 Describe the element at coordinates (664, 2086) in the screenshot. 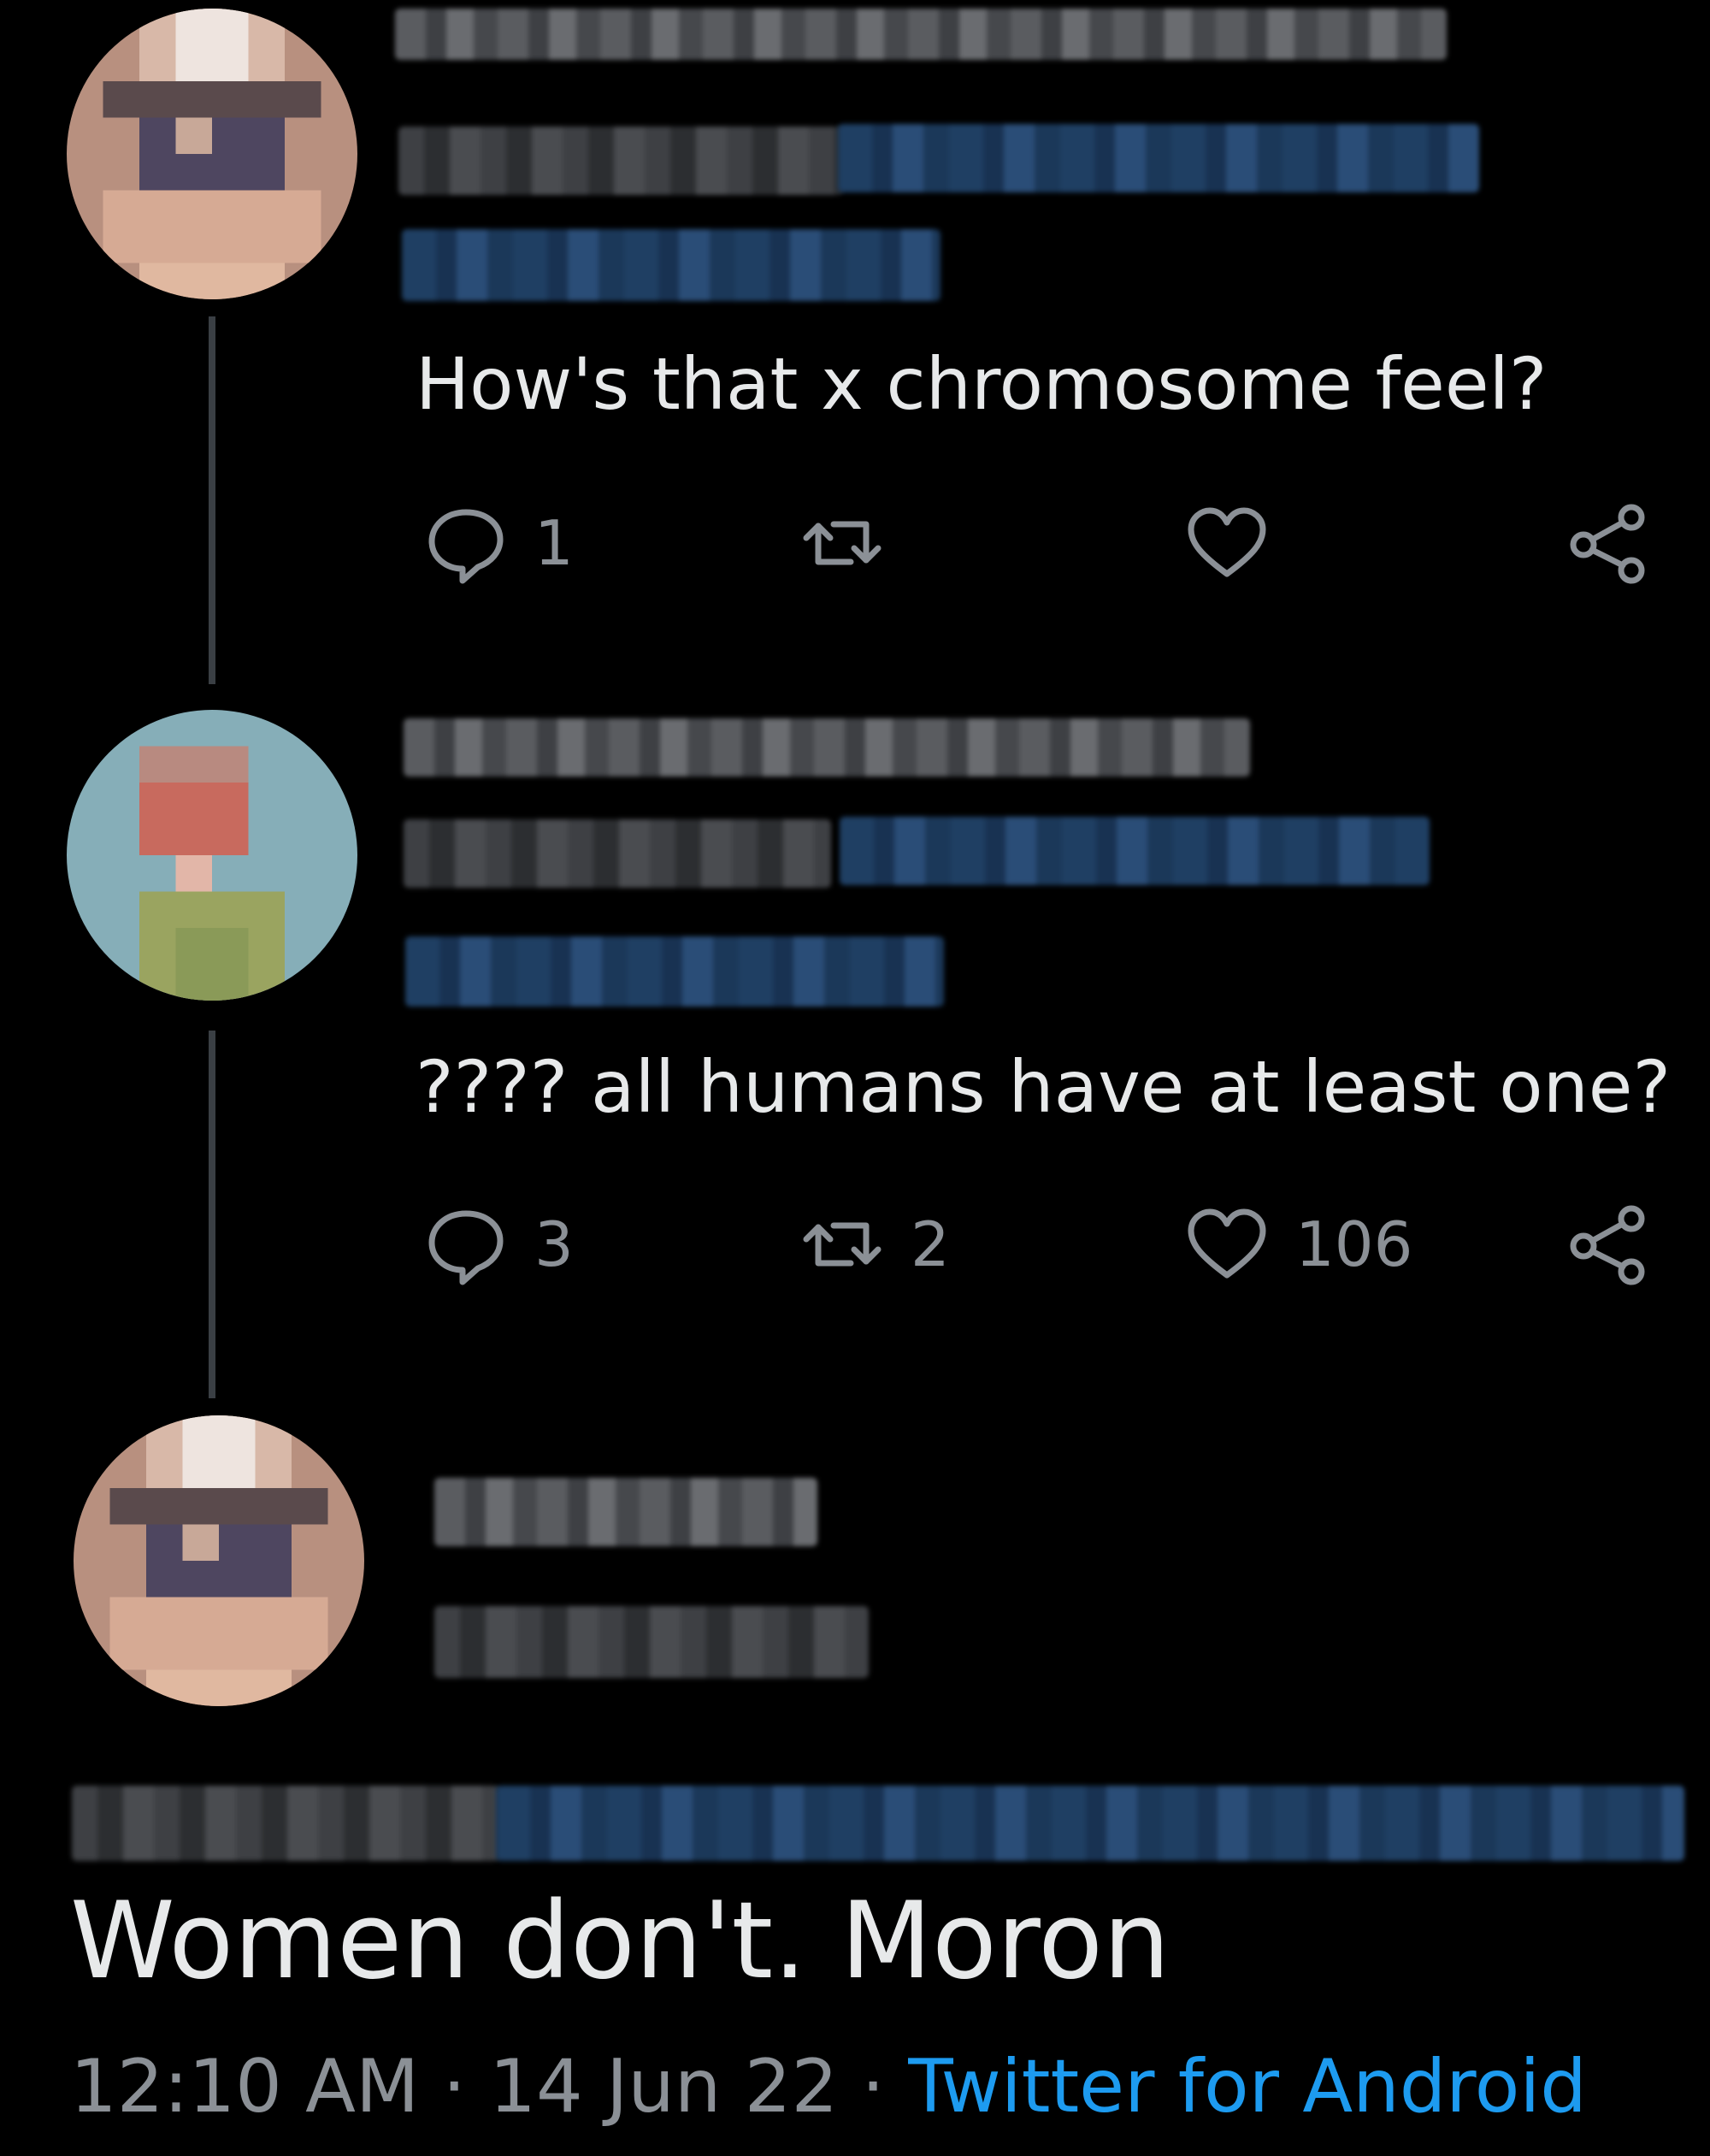

I see `tweet-date: 14 Jun 22` at that location.